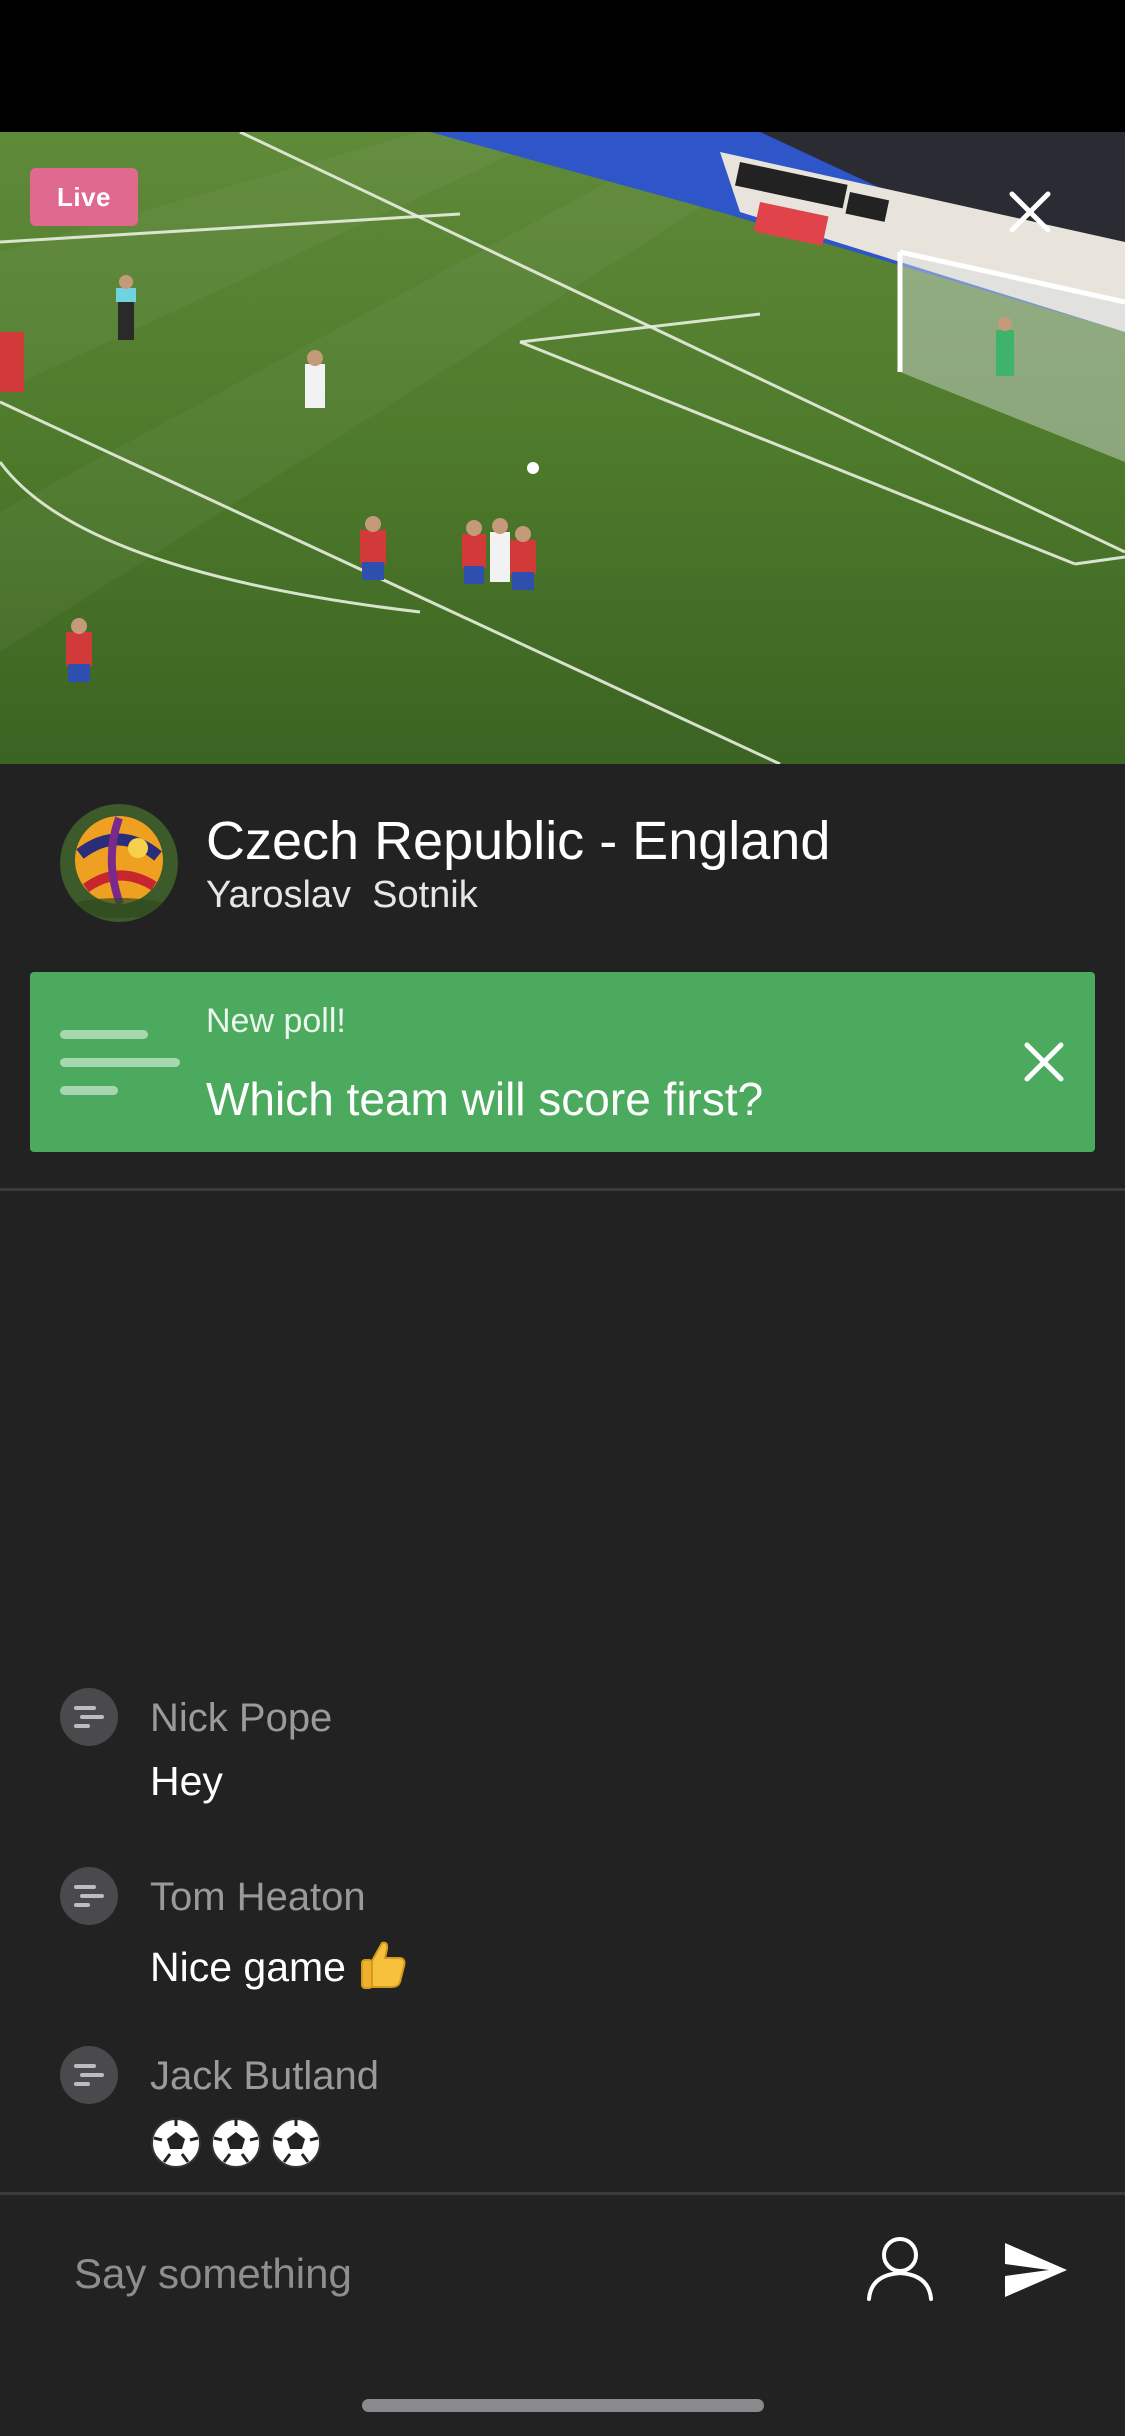 The image size is (1125, 2436). What do you see at coordinates (186, 1781) in the screenshot?
I see `chat-text: Hey` at bounding box center [186, 1781].